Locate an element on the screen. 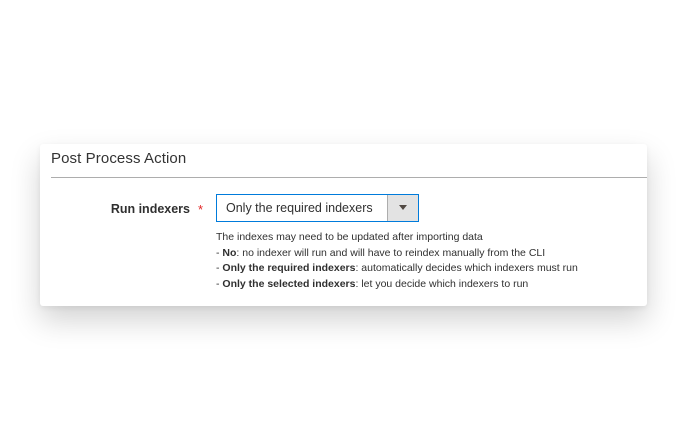 The image size is (688, 430). triangle-down-icon is located at coordinates (403, 207).